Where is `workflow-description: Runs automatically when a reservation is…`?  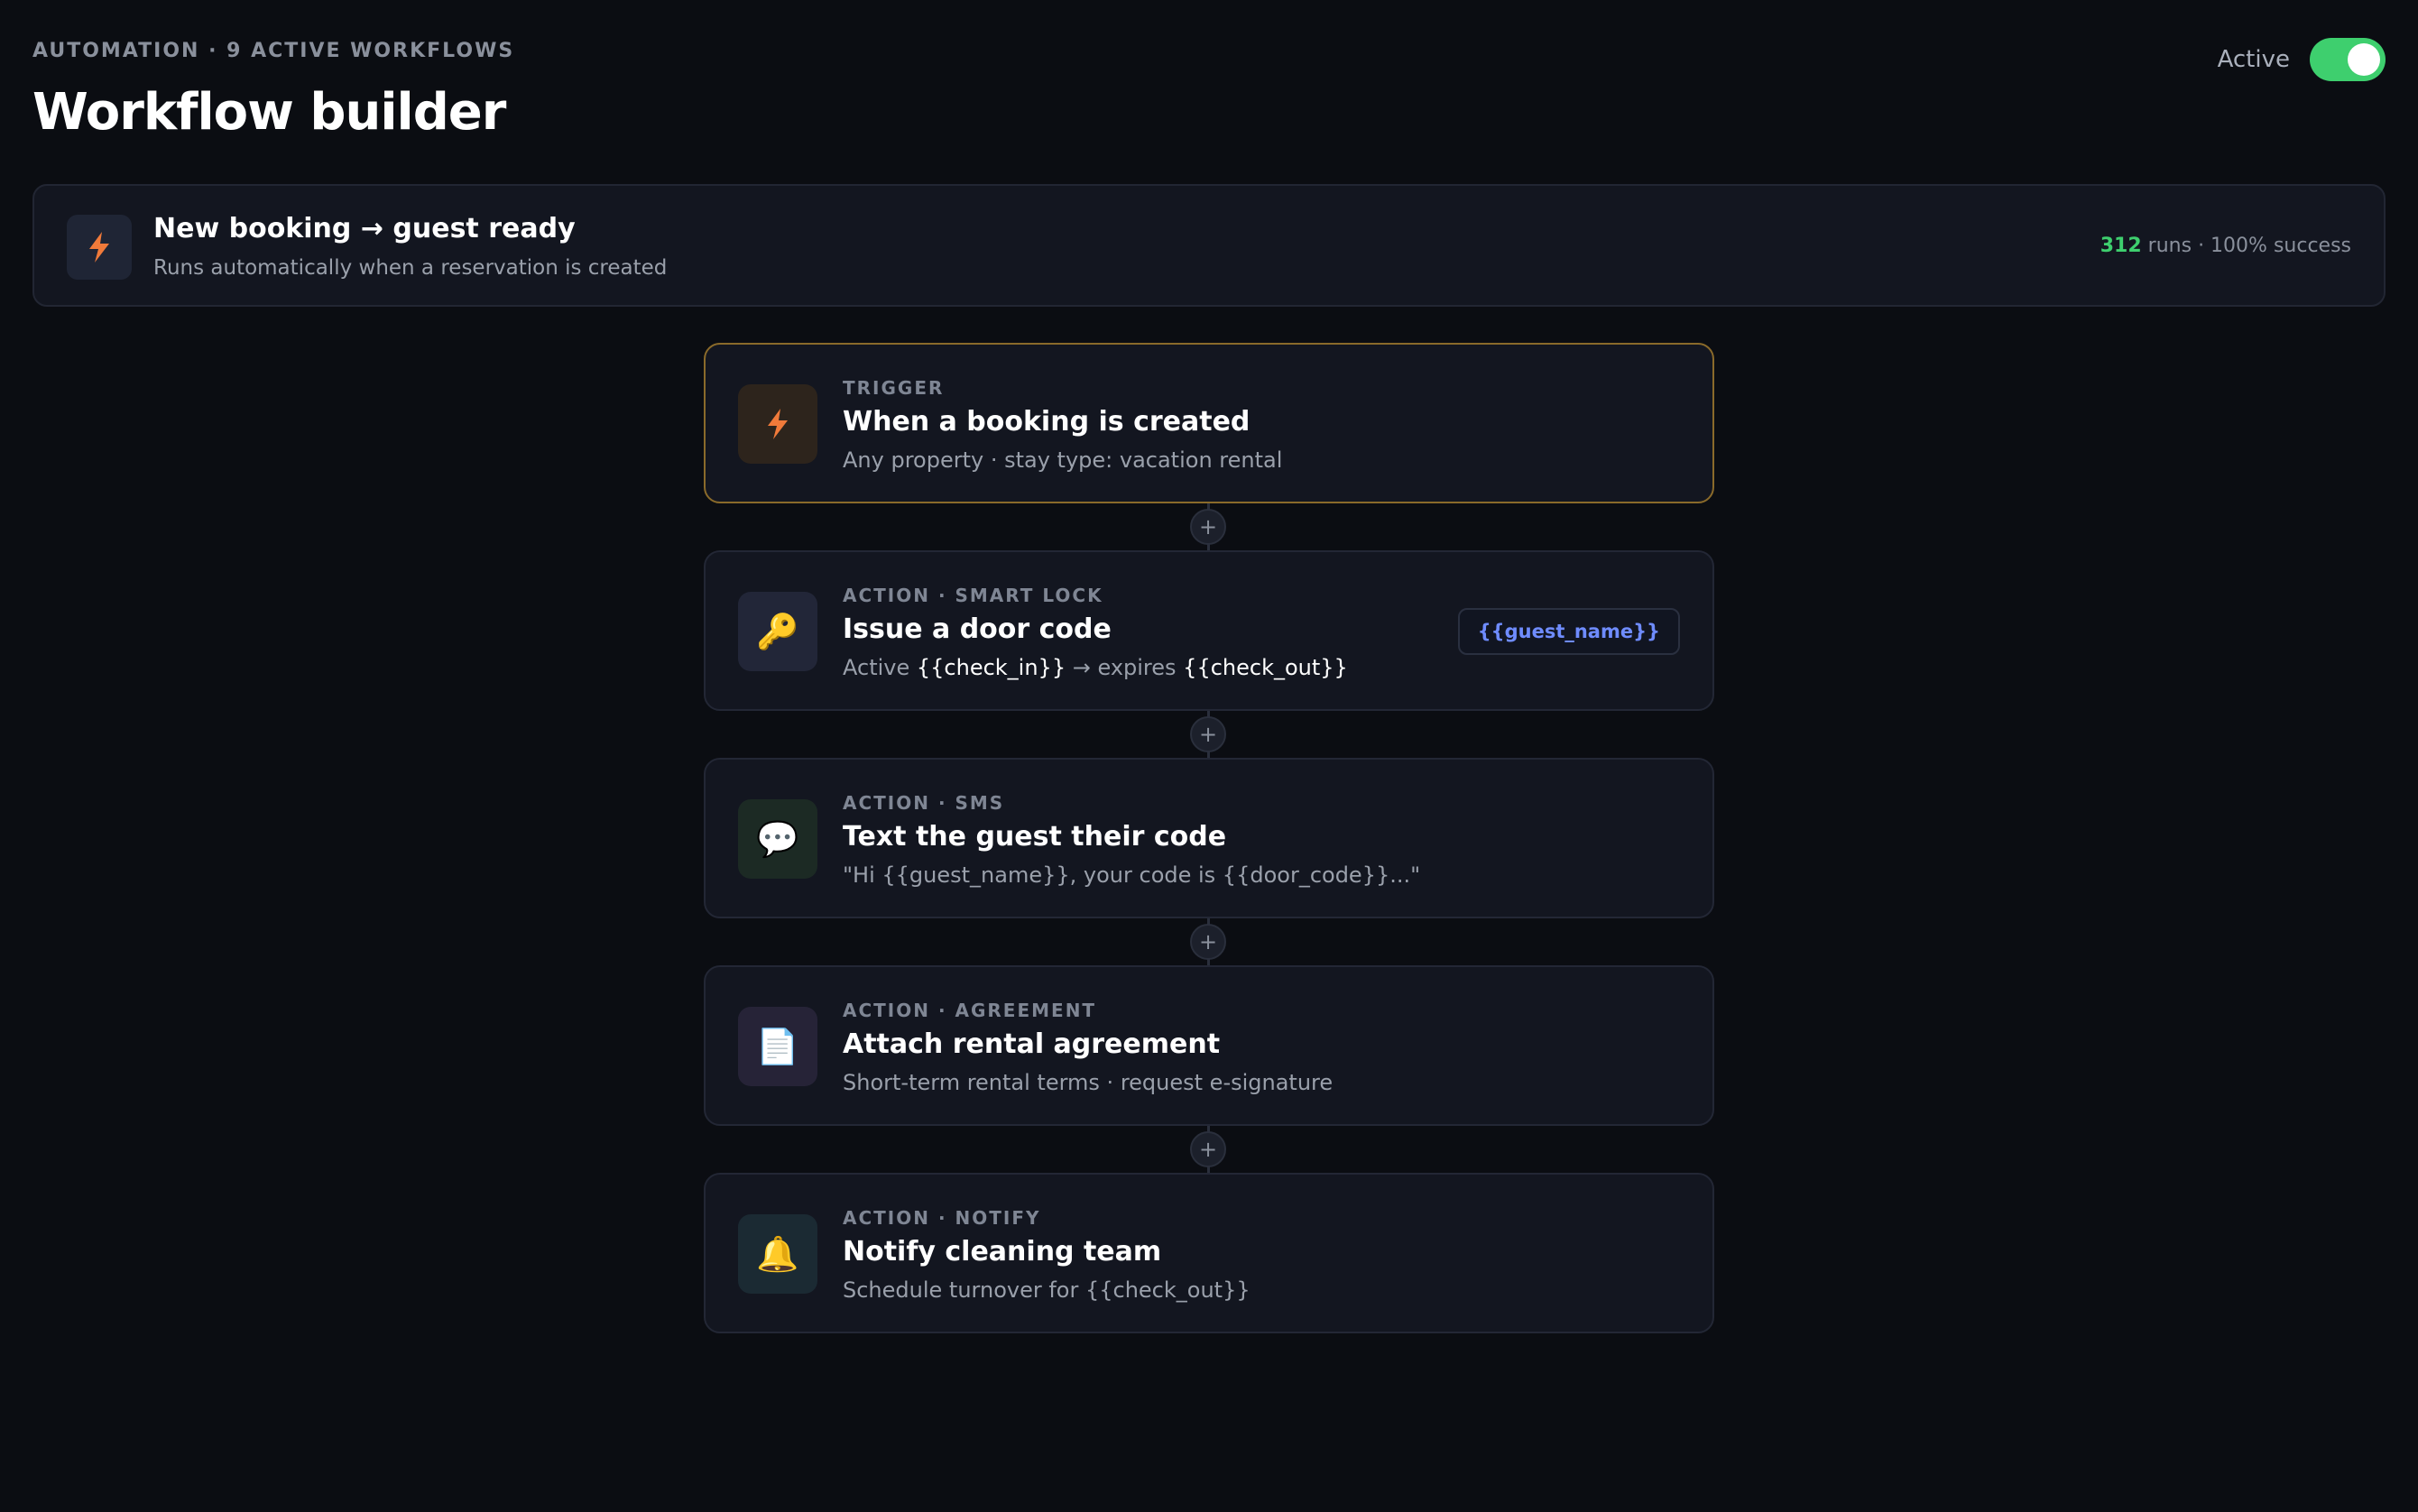 workflow-description: Runs automatically when a reservation is… is located at coordinates (410, 268).